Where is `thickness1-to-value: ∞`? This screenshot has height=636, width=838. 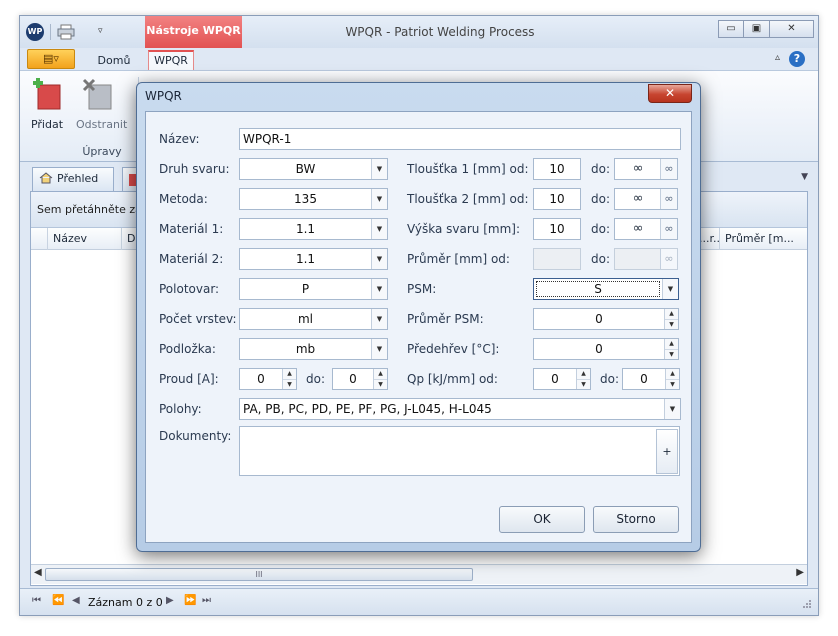
thickness1-to-value: ∞ is located at coordinates (638, 168).